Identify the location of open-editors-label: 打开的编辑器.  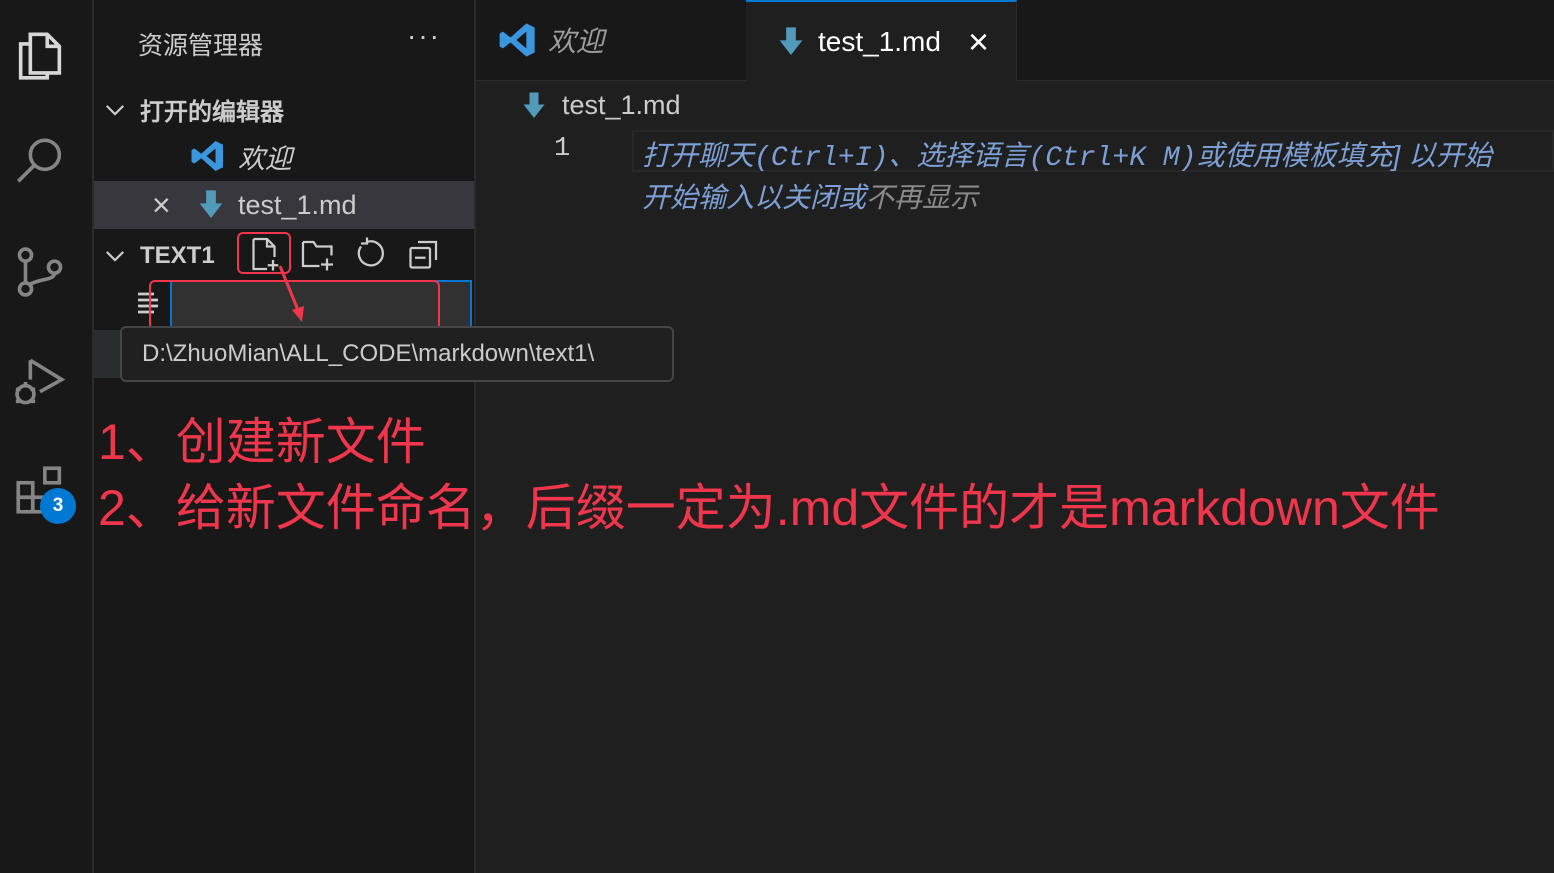
(212, 112).